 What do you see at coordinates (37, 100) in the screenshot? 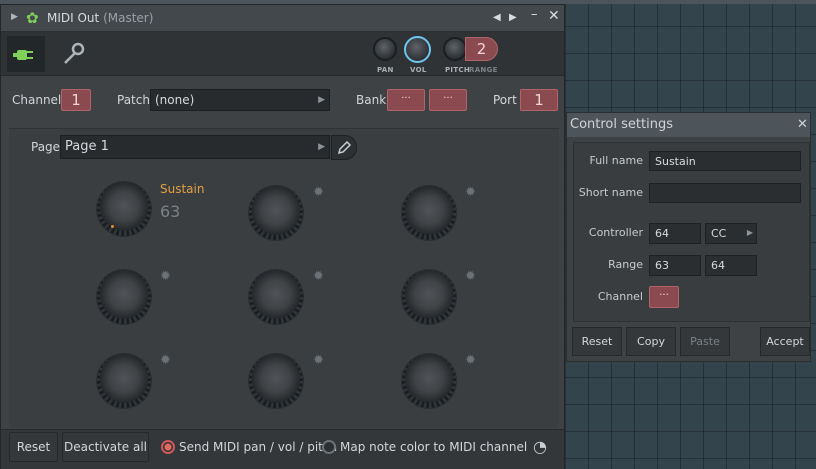
I see `channel-label: Channel` at bounding box center [37, 100].